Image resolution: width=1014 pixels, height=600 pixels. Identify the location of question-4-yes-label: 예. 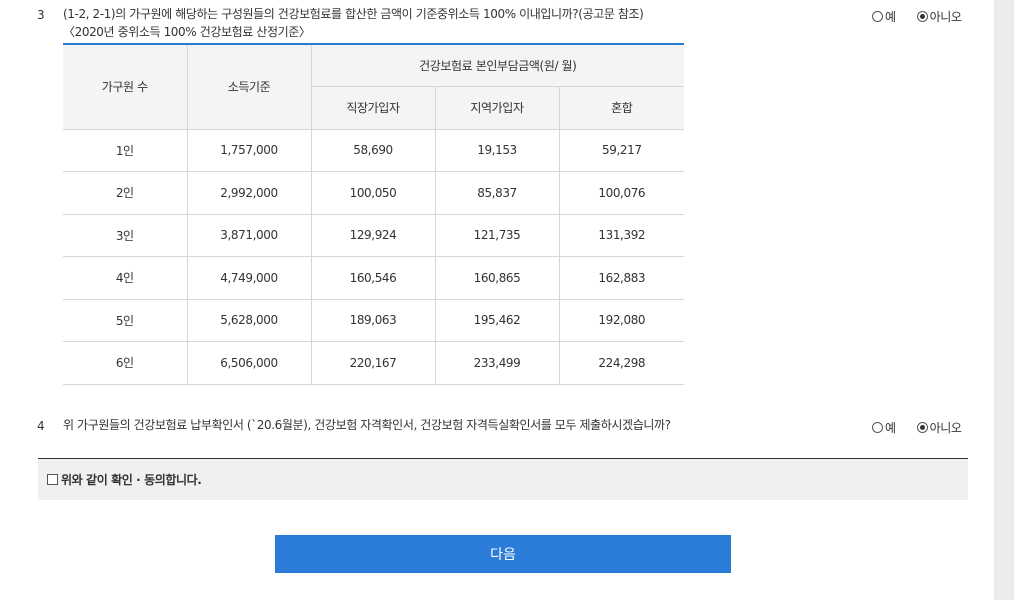
(890, 428).